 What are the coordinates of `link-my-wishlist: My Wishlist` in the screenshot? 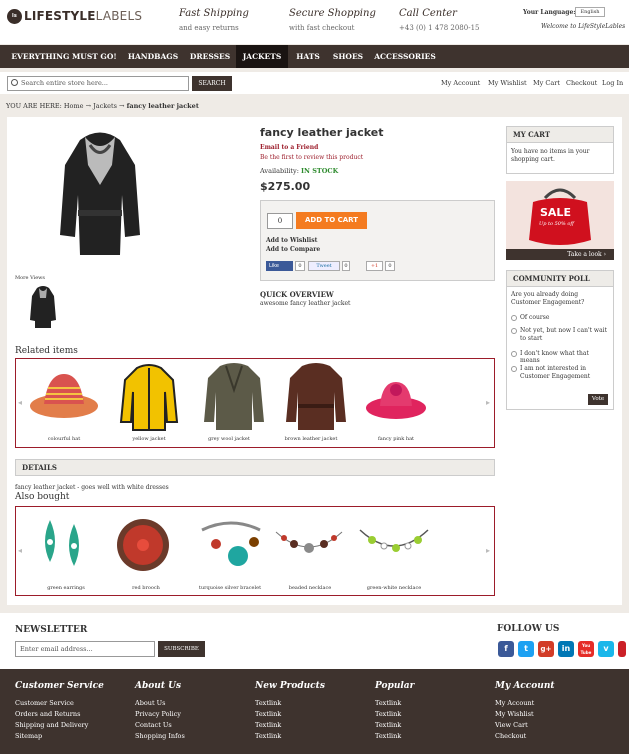 It's located at (507, 83).